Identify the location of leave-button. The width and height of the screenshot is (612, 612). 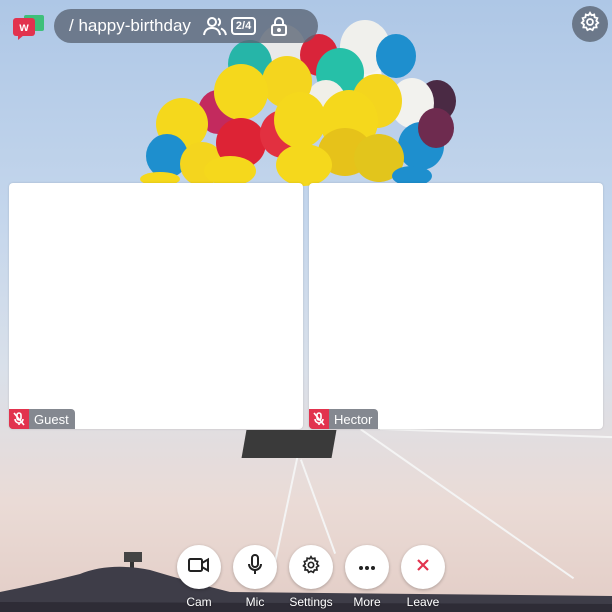
(423, 567).